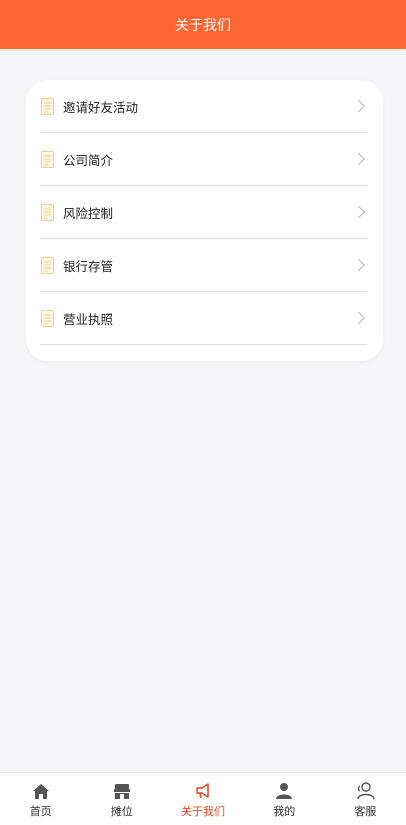  What do you see at coordinates (88, 266) in the screenshot?
I see `menu-item-label: 银行存管` at bounding box center [88, 266].